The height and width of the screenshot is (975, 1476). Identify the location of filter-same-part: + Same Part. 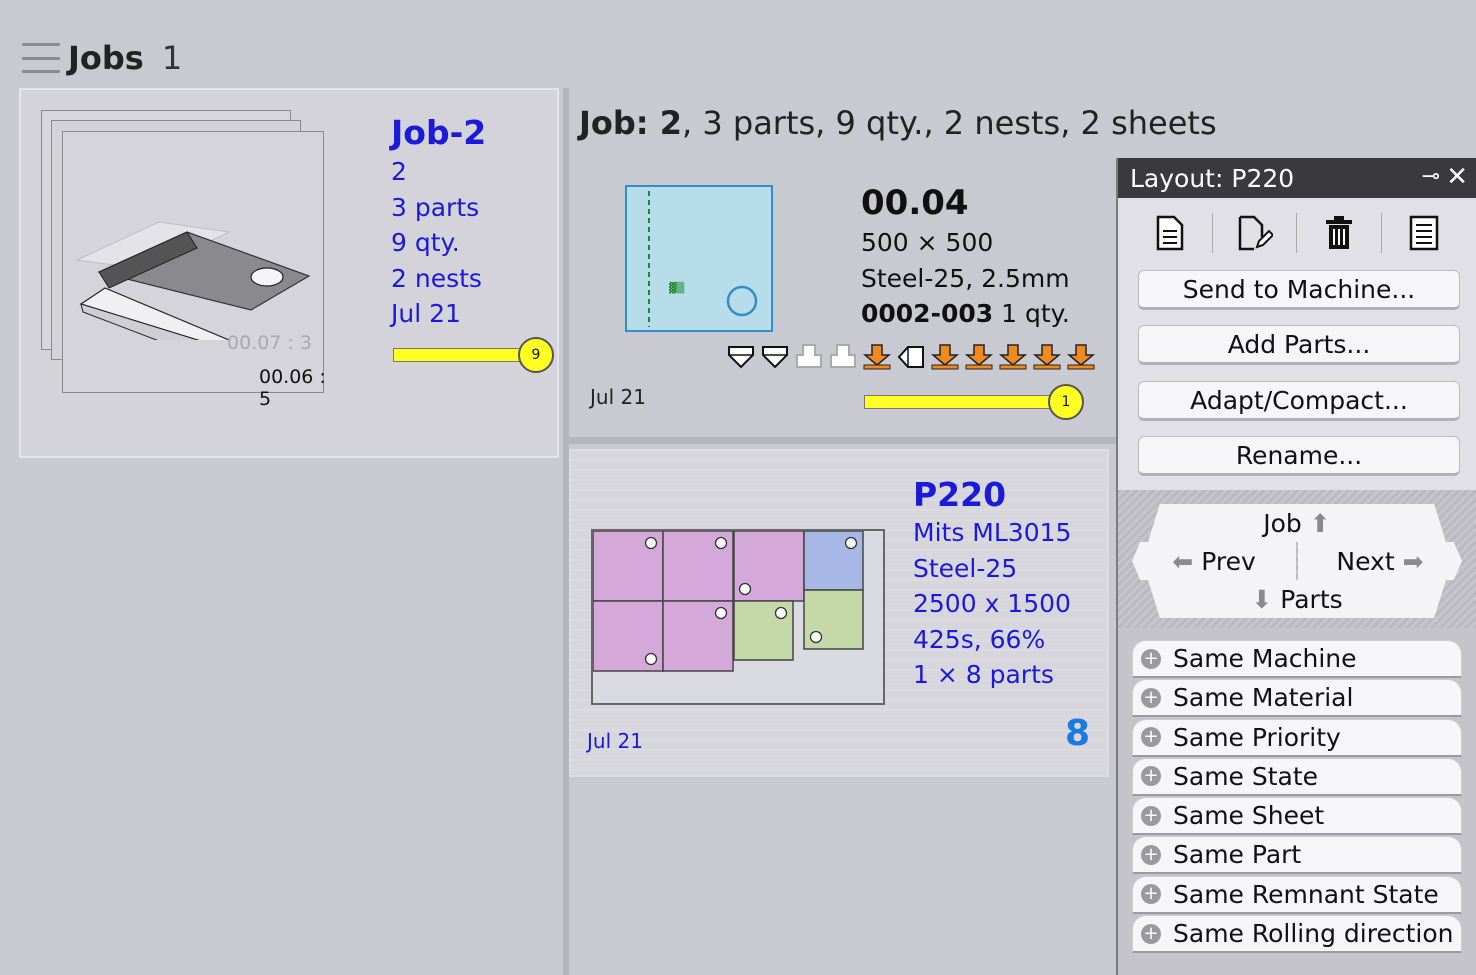
(1297, 855).